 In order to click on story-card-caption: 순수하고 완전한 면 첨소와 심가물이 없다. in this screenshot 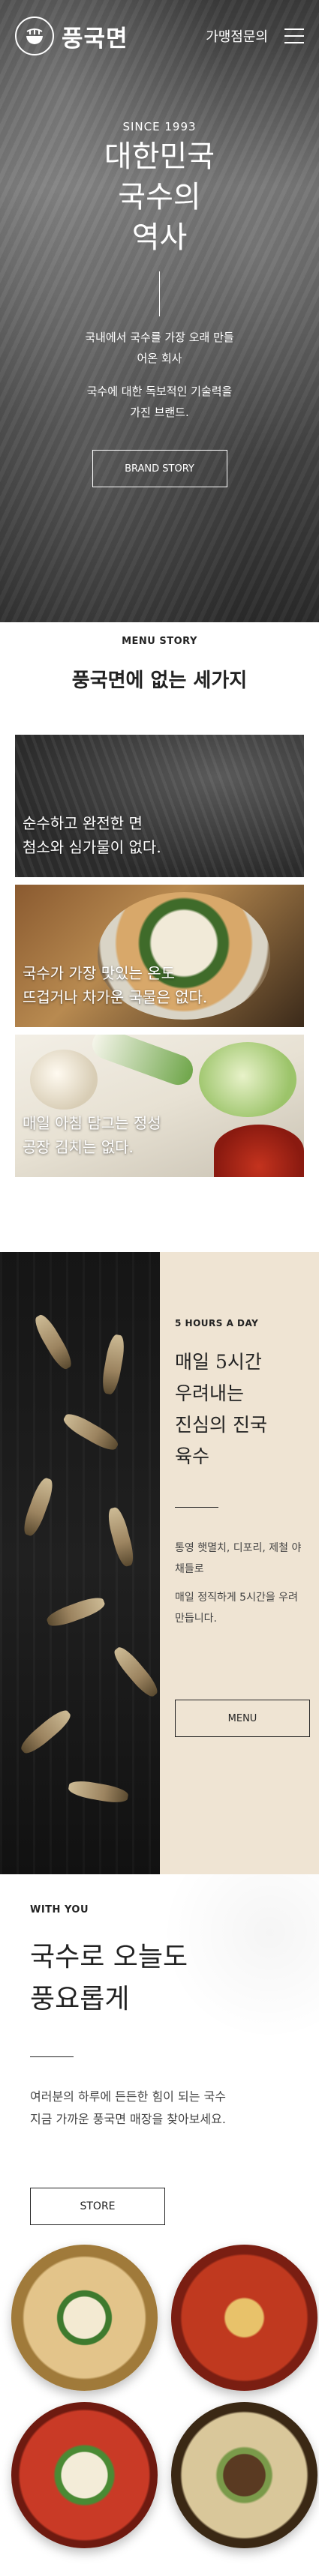, I will do `click(92, 835)`.